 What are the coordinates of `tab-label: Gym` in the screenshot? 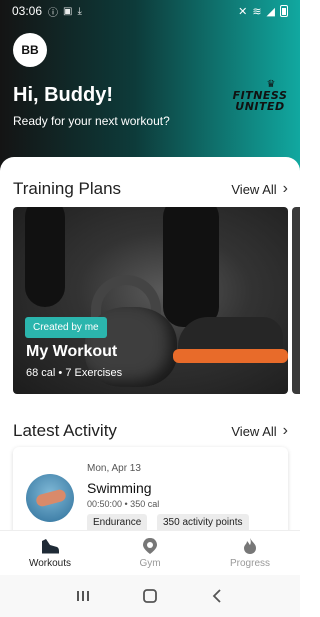 It's located at (150, 563).